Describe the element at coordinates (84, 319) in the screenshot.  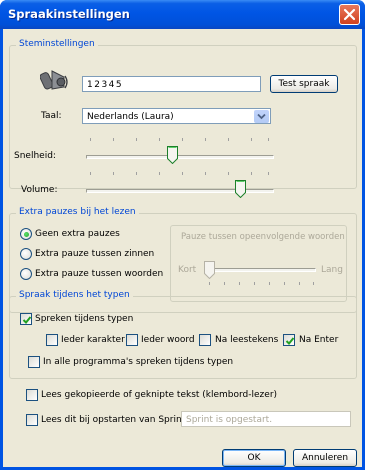
I see `speak-while-typing-label: Spreken tijdens typen` at that location.